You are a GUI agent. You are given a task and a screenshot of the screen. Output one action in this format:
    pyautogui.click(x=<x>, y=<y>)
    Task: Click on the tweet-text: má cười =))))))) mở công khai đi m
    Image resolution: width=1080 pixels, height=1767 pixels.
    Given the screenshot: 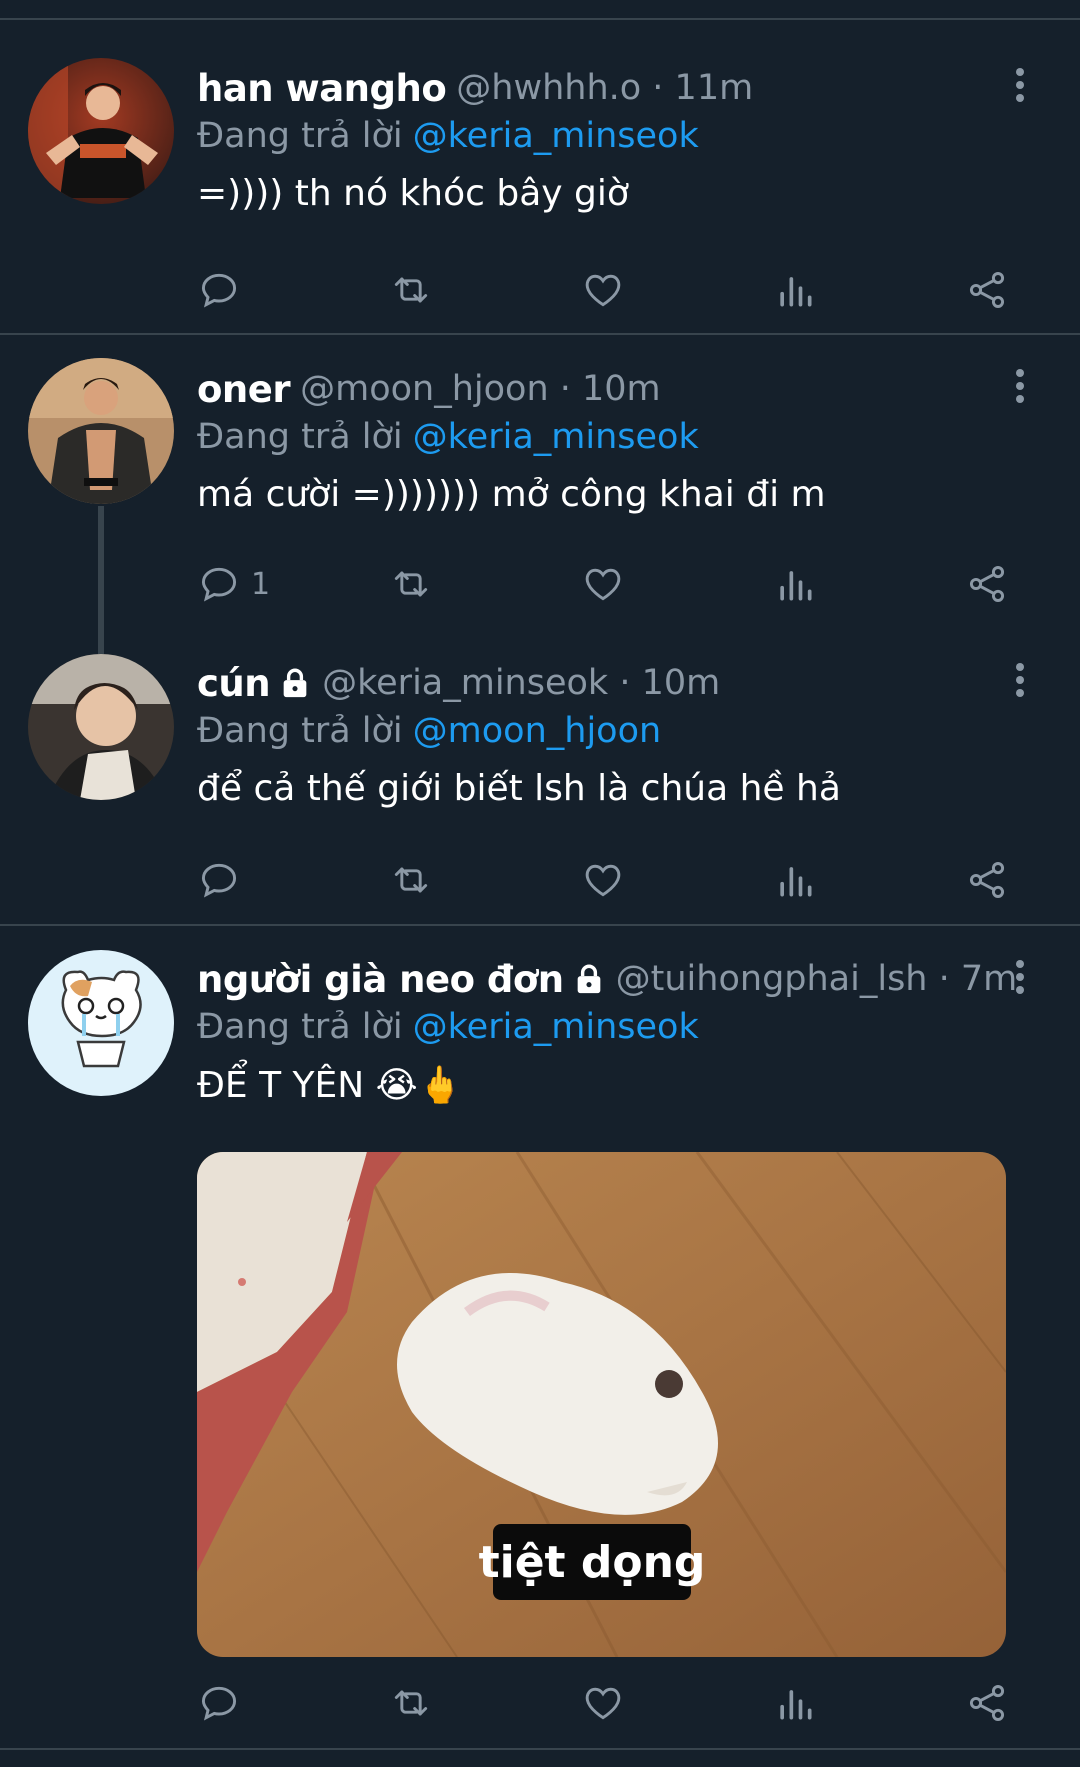 What is the action you would take?
    pyautogui.click(x=511, y=494)
    